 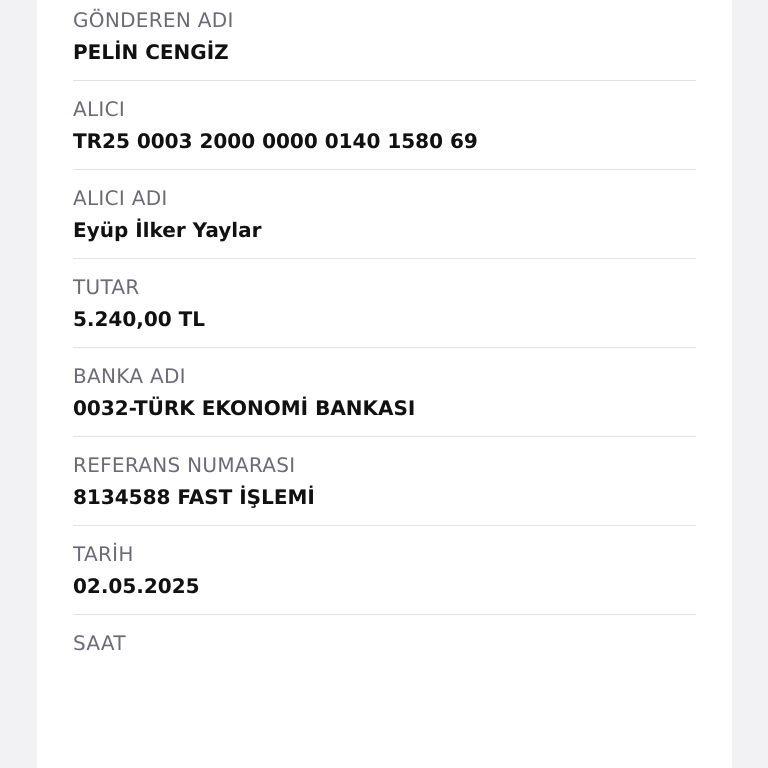 What do you see at coordinates (107, 287) in the screenshot?
I see `field-label: TUTAR` at bounding box center [107, 287].